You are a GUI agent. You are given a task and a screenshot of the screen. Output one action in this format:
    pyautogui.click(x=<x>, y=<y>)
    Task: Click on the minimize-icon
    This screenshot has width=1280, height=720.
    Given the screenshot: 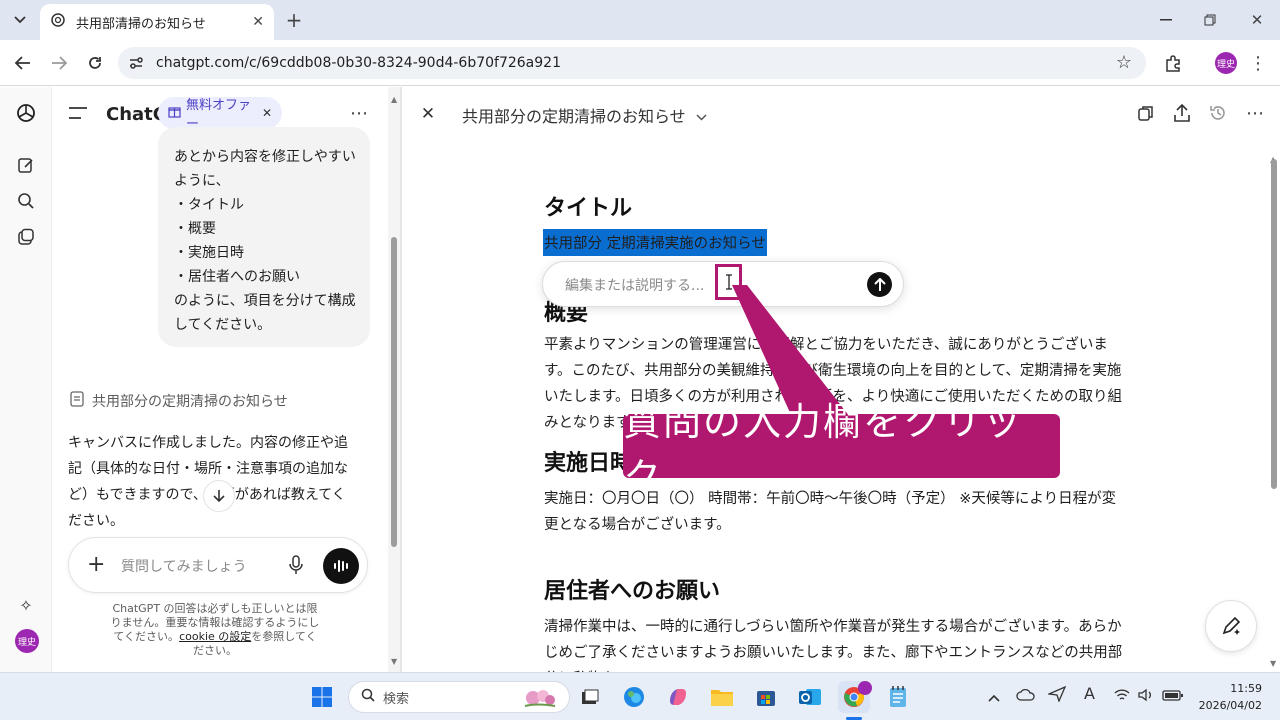 What is the action you would take?
    pyautogui.click(x=1166, y=20)
    